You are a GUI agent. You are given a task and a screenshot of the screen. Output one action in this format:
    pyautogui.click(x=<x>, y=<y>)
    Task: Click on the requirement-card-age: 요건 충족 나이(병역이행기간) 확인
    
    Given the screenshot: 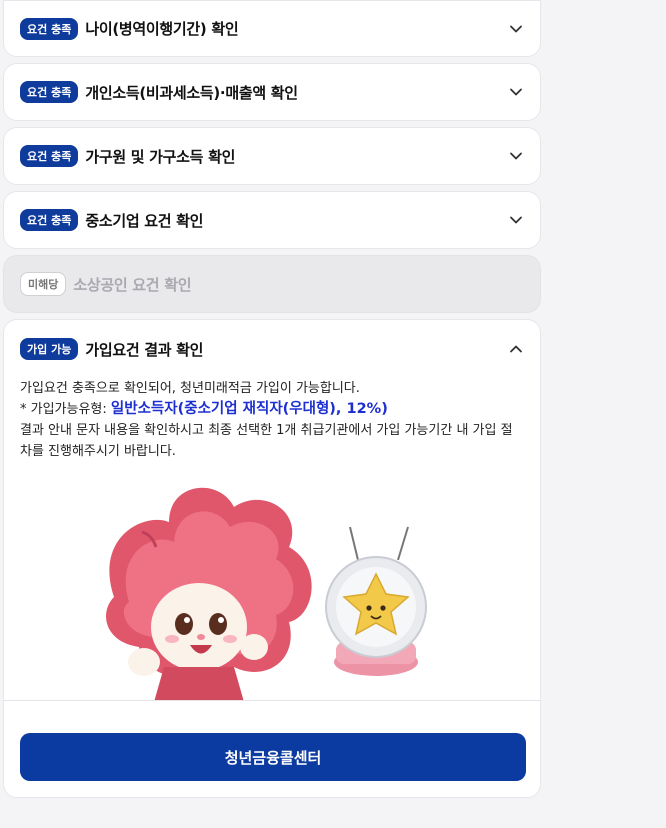 What is the action you would take?
    pyautogui.click(x=272, y=28)
    